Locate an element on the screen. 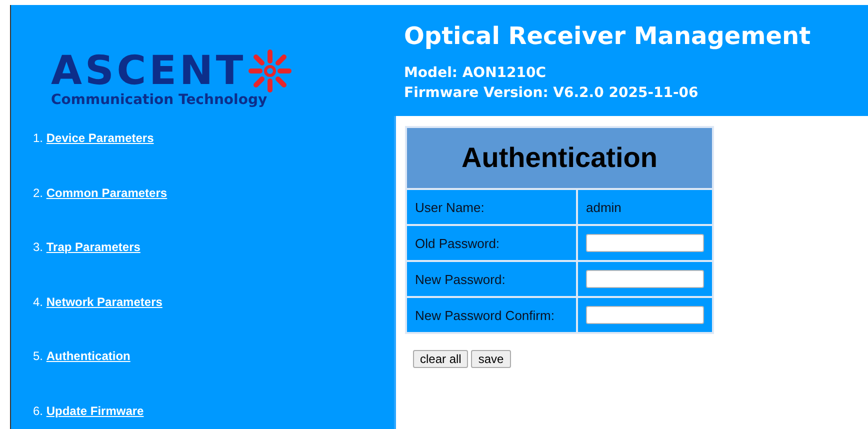 This screenshot has width=868, height=429. form-button: save is located at coordinates (491, 359).